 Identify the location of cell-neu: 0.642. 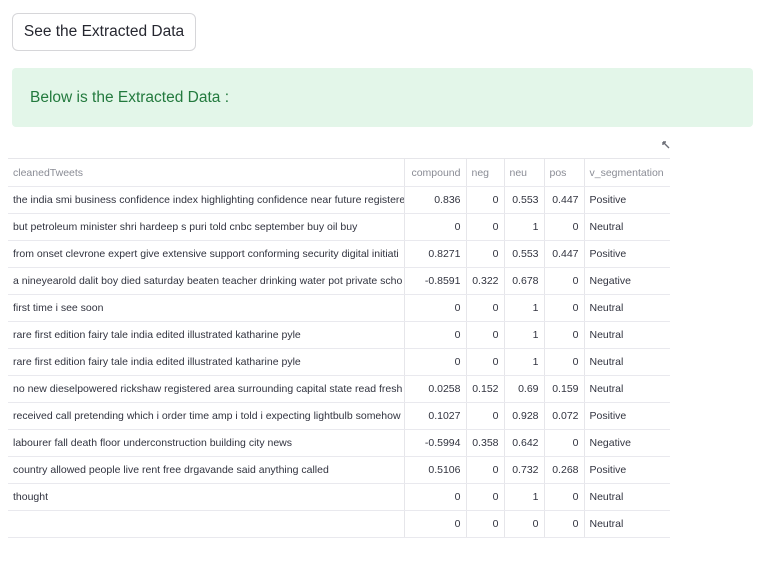
(524, 443).